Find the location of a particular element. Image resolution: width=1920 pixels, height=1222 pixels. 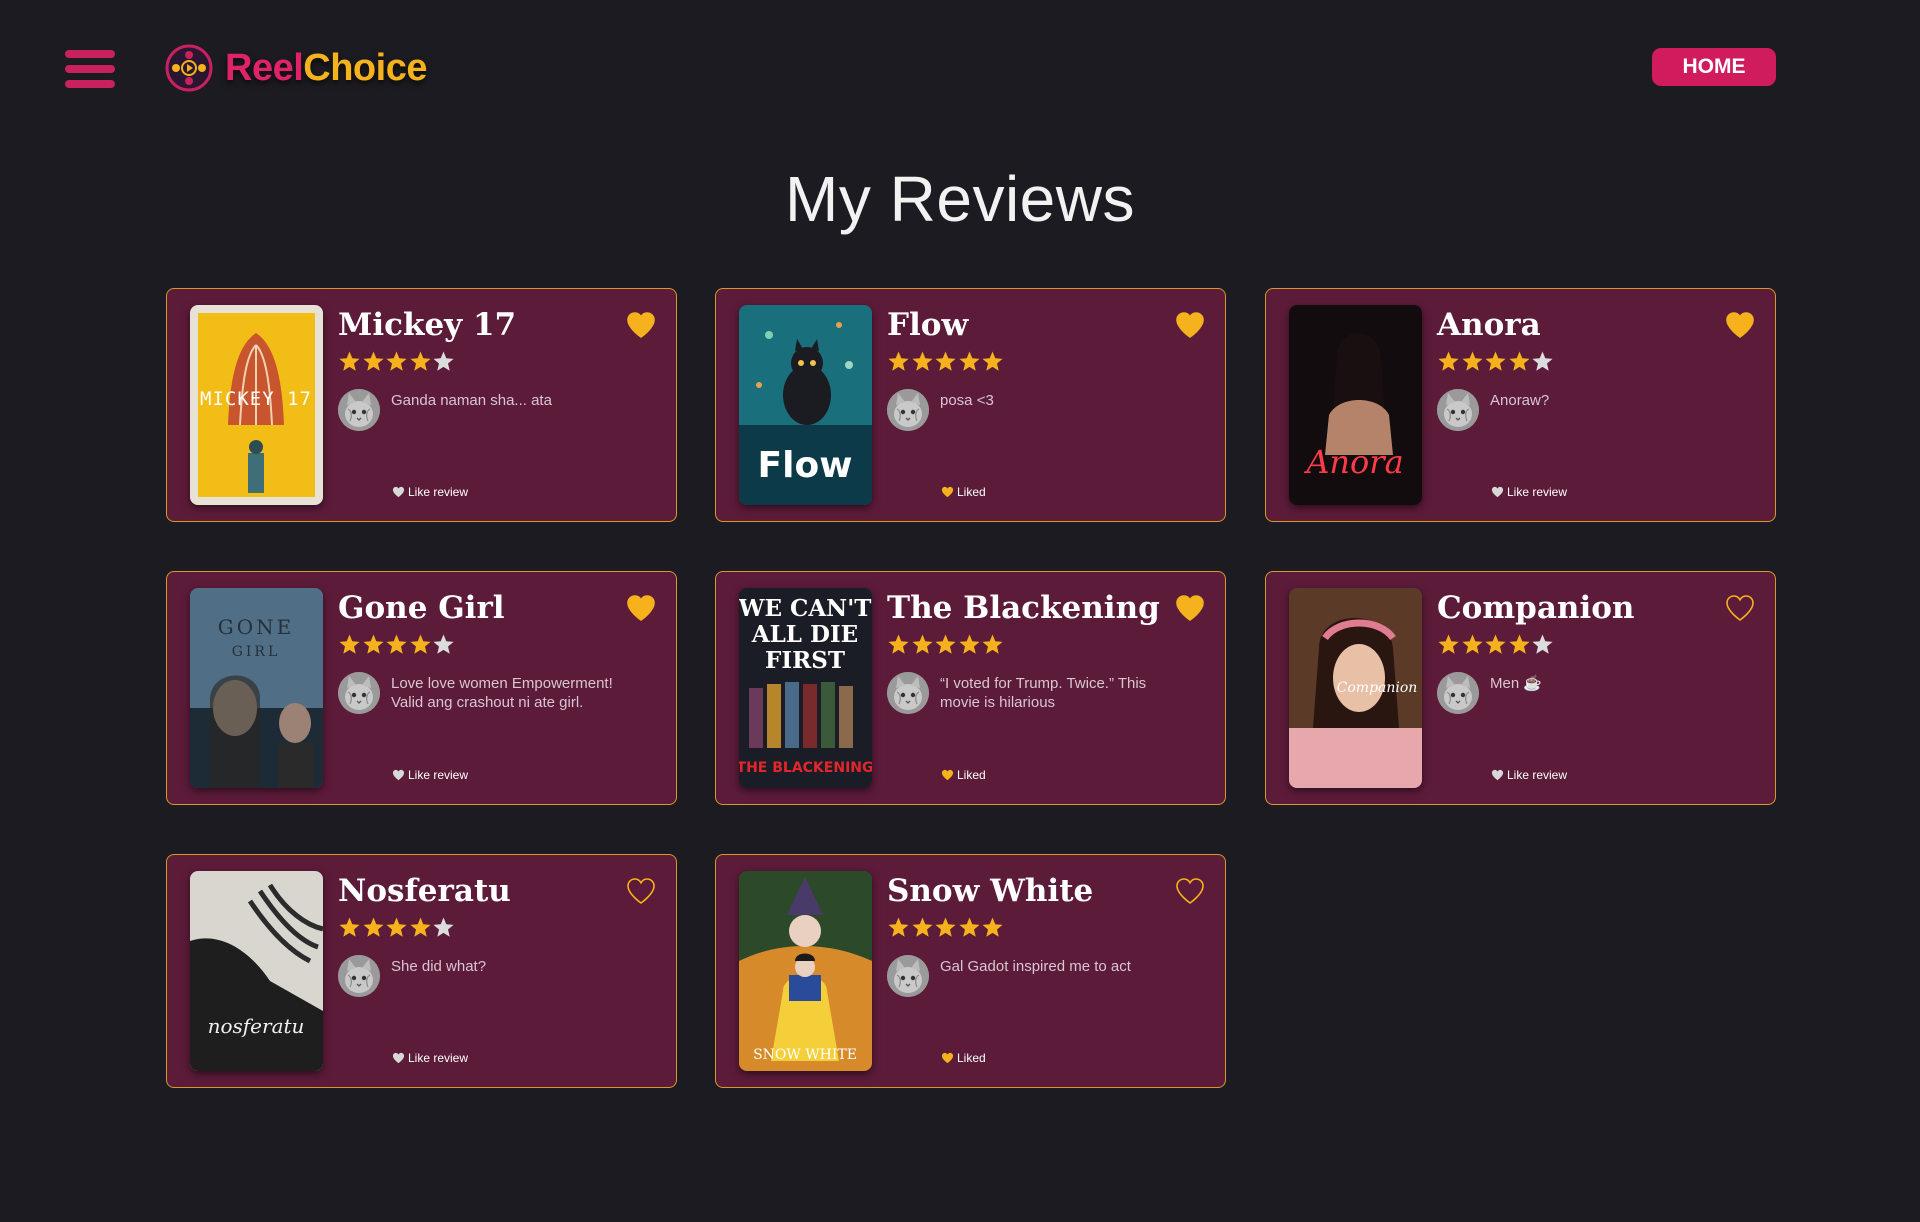

poster-text: Companion is located at coordinates (1377, 688).